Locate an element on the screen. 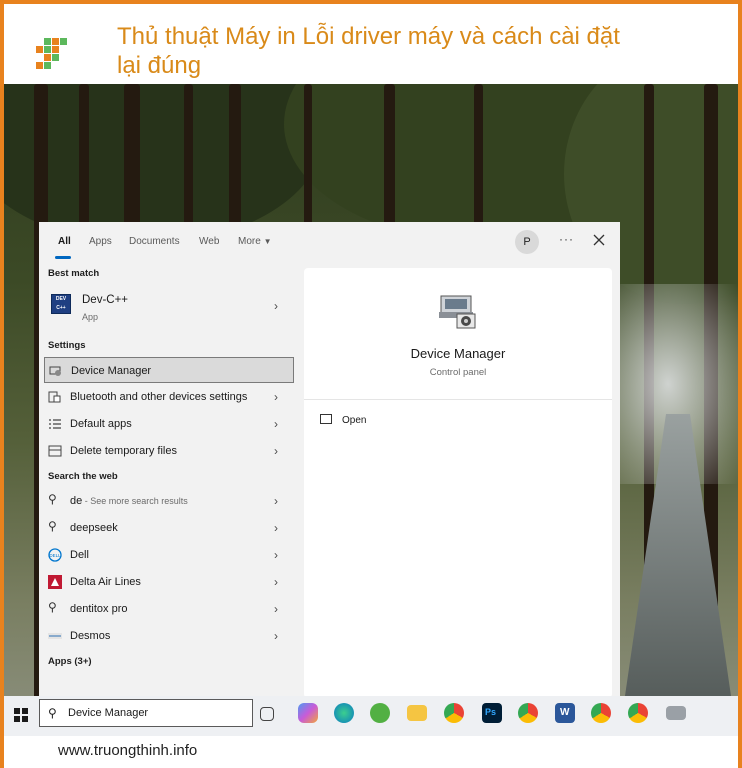  user-avatar: P is located at coordinates (527, 242).